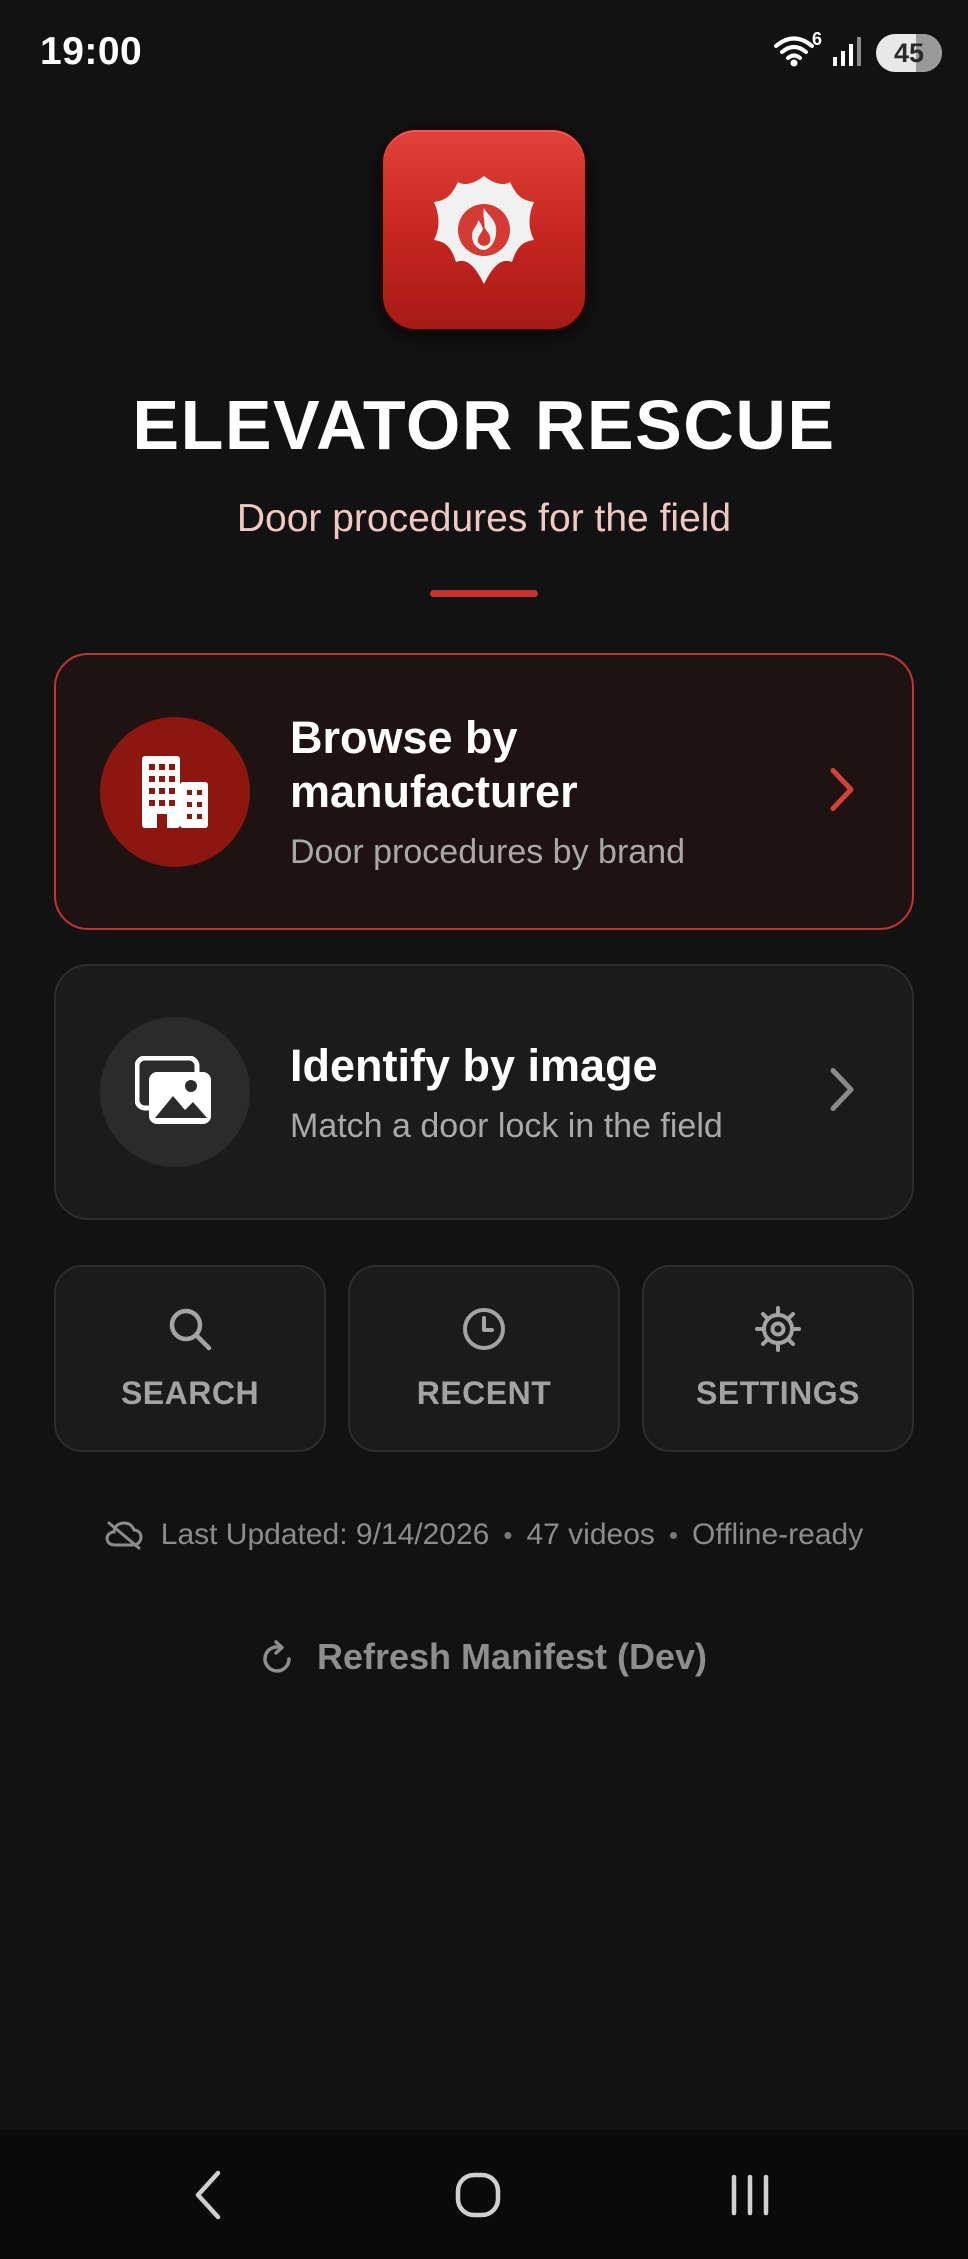 This screenshot has width=968, height=2259. What do you see at coordinates (484, 425) in the screenshot?
I see `app-title: ELEVATOR RESCUE` at bounding box center [484, 425].